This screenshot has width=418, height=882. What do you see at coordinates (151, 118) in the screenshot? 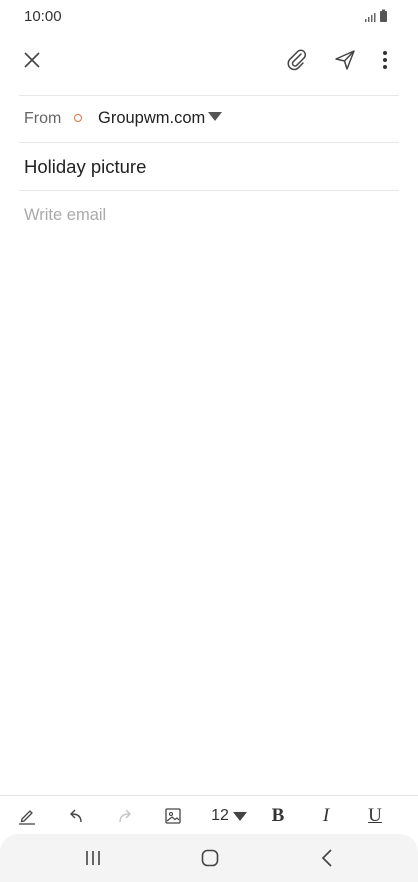
I see `from-account: Groupwm.com` at bounding box center [151, 118].